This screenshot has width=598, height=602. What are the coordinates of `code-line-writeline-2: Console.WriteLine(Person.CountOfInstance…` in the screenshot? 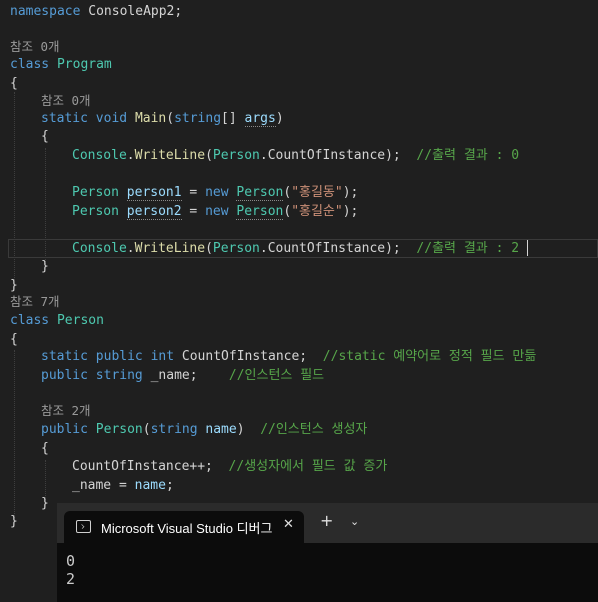 It's located at (295, 249).